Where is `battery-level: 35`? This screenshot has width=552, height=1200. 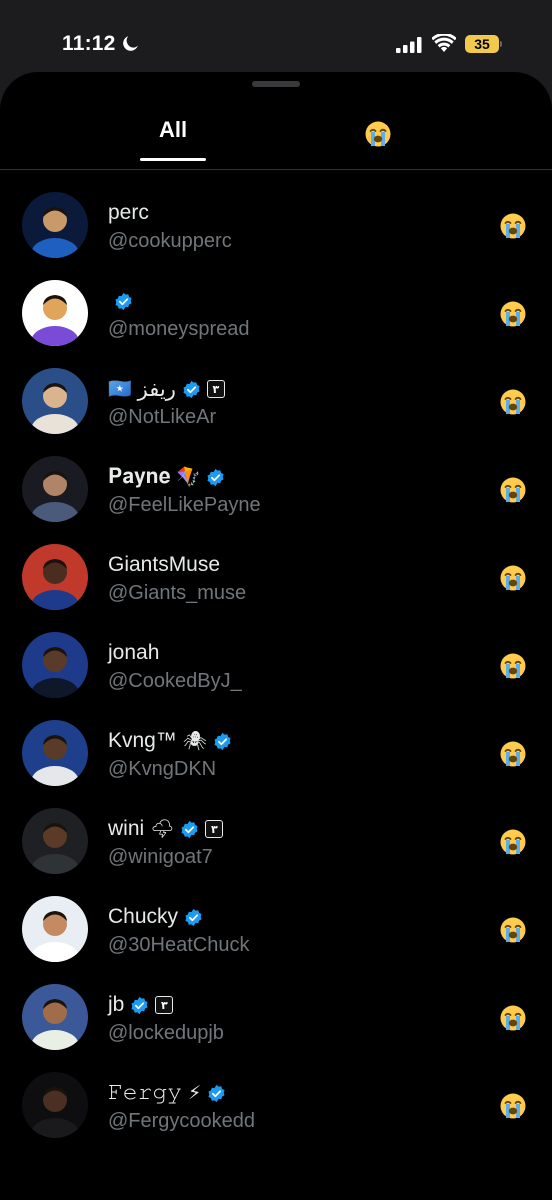 battery-level: 35 is located at coordinates (482, 44).